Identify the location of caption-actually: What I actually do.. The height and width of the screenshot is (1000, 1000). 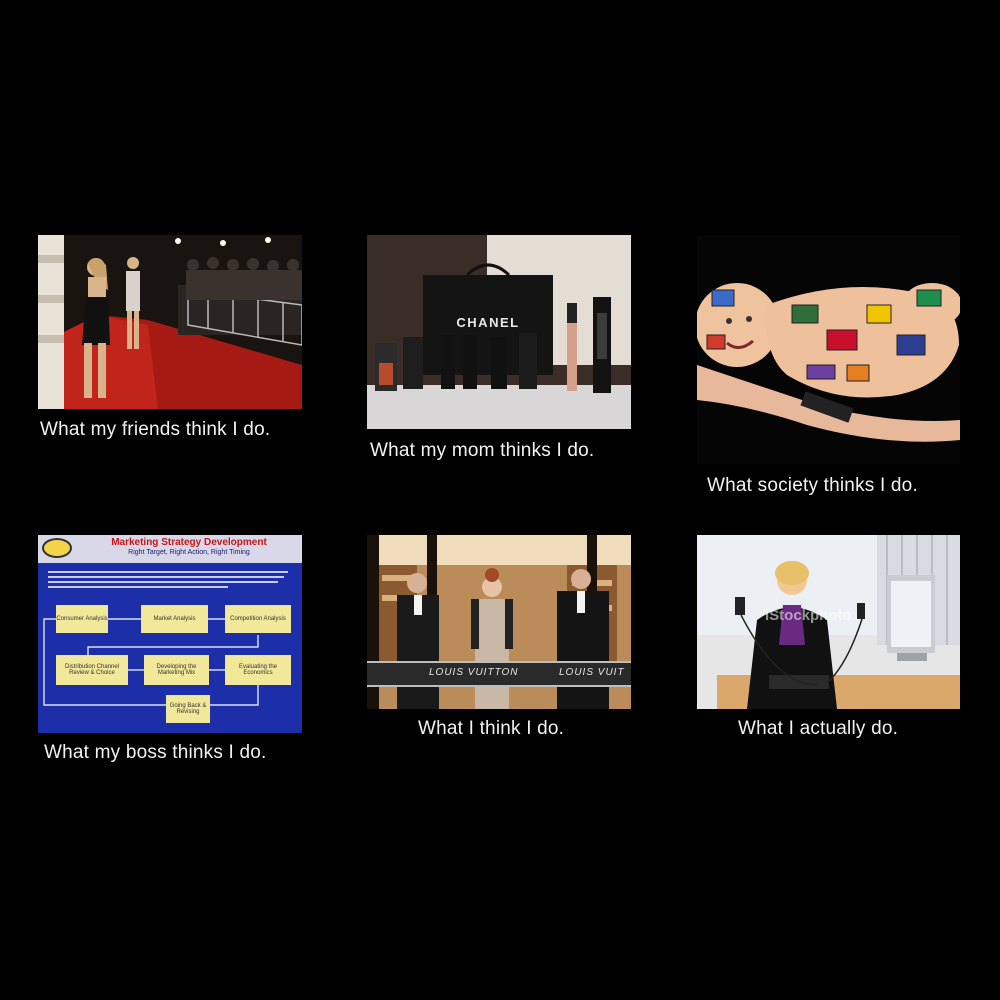
(818, 728).